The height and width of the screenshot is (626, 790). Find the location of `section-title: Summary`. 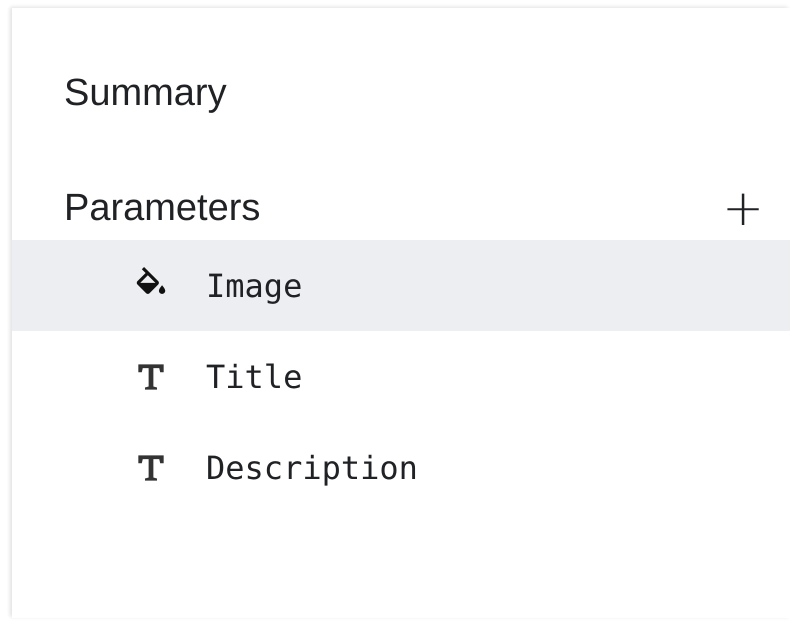

section-title: Summary is located at coordinates (145, 93).